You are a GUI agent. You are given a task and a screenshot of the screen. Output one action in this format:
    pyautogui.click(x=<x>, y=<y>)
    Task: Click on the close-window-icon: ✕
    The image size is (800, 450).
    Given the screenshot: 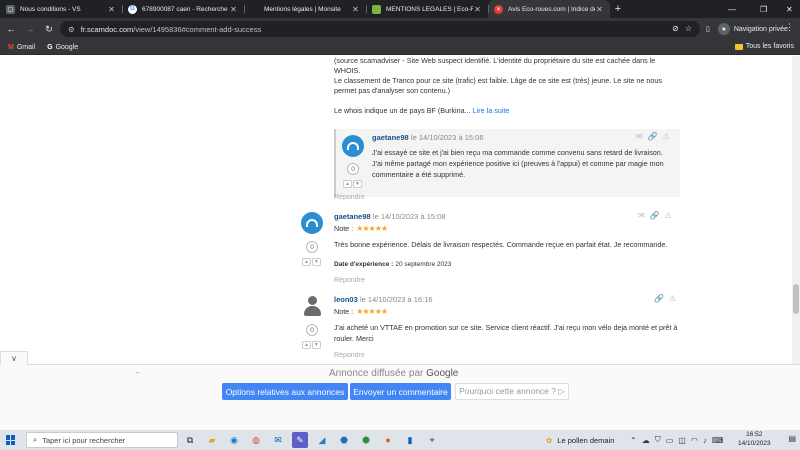 What is the action you would take?
    pyautogui.click(x=789, y=9)
    